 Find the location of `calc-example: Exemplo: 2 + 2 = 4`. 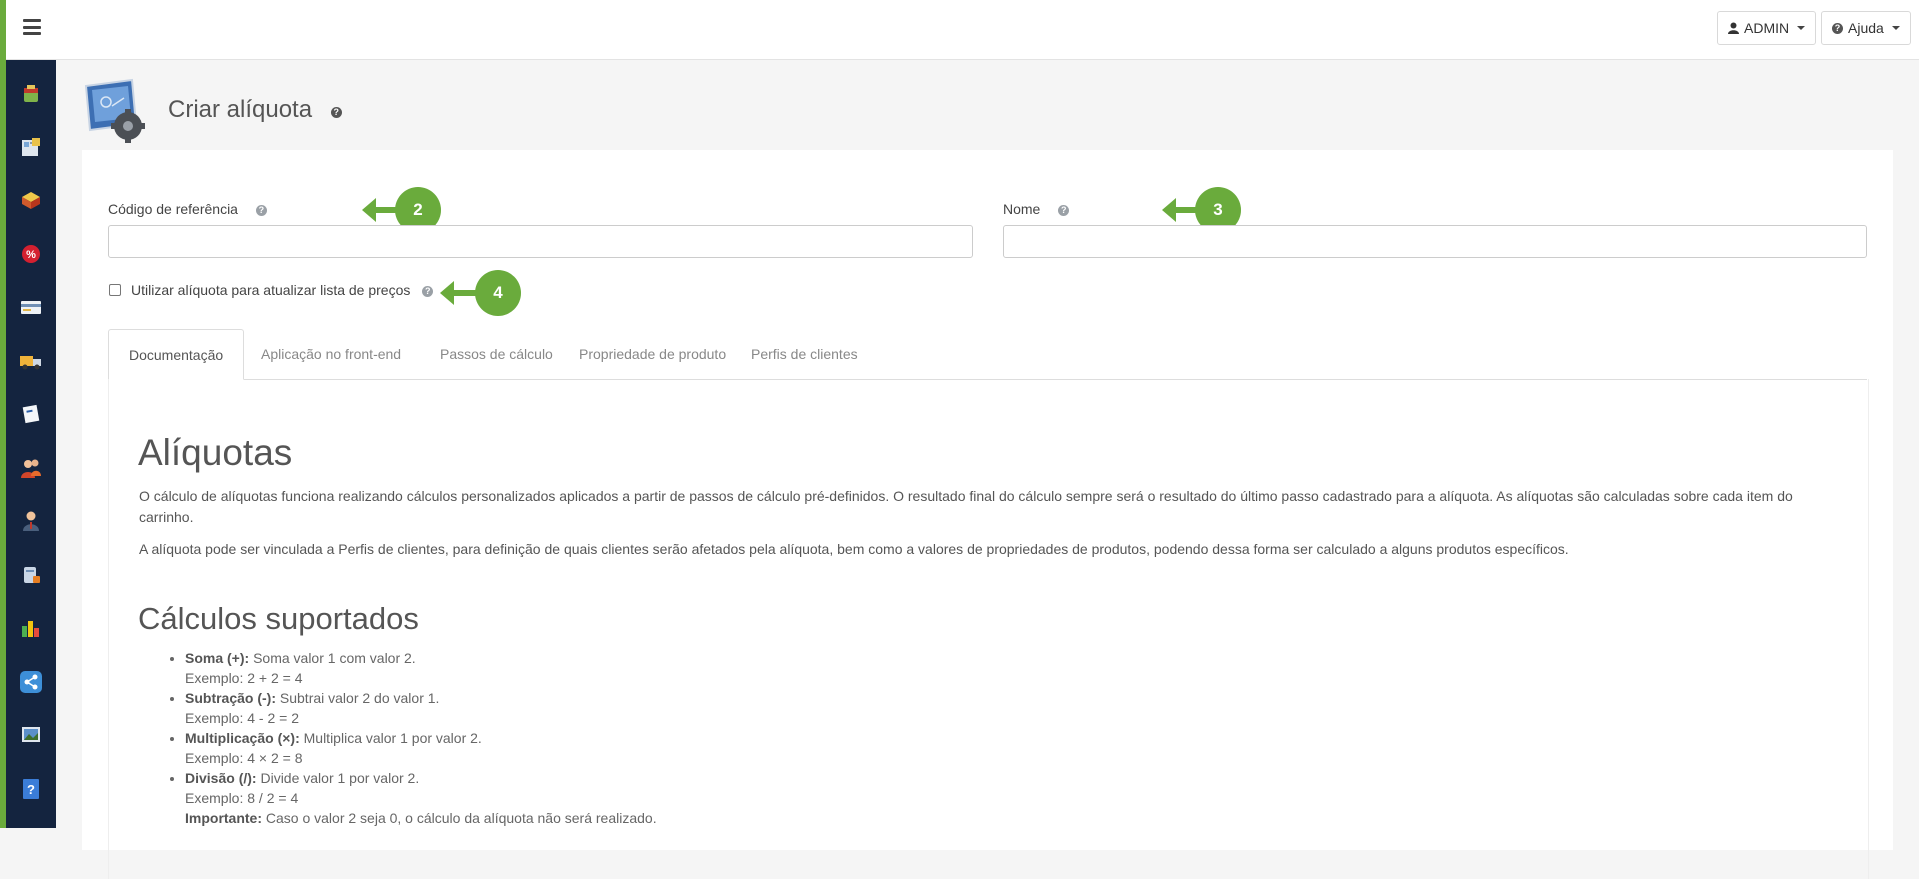

calc-example: Exemplo: 2 + 2 = 4 is located at coordinates (244, 678).